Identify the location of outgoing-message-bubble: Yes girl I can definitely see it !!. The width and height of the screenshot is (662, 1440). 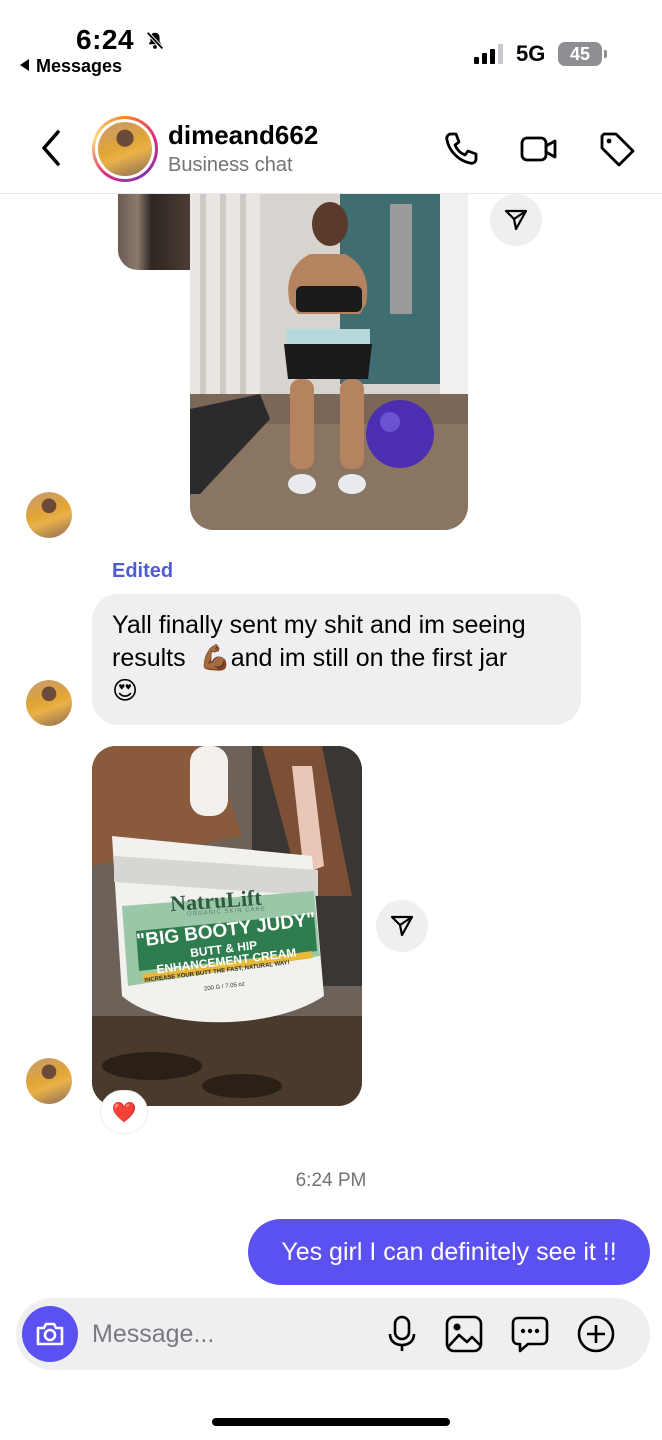
(449, 1252).